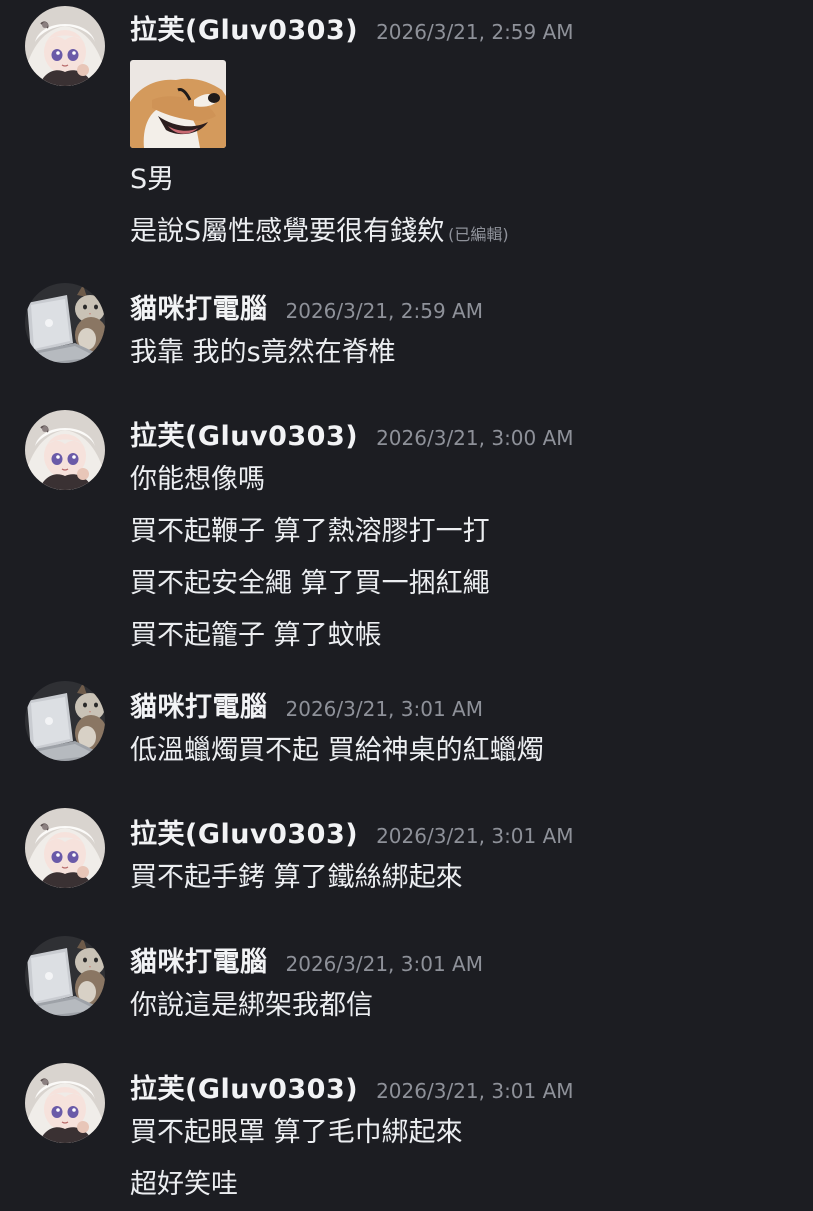  I want to click on message-group: 貓咪打電腦 2026/3/21, 3:01 AM 你說這是綁架我都信, so click(406, 986).